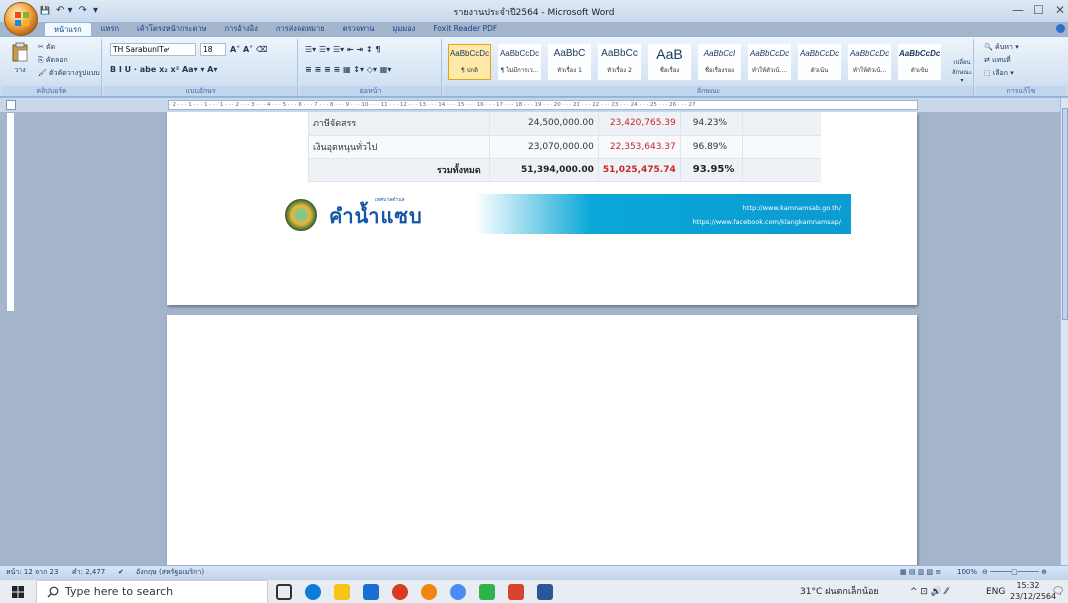 The width and height of the screenshot is (1068, 603). I want to click on paste-label: วาง, so click(20, 70).